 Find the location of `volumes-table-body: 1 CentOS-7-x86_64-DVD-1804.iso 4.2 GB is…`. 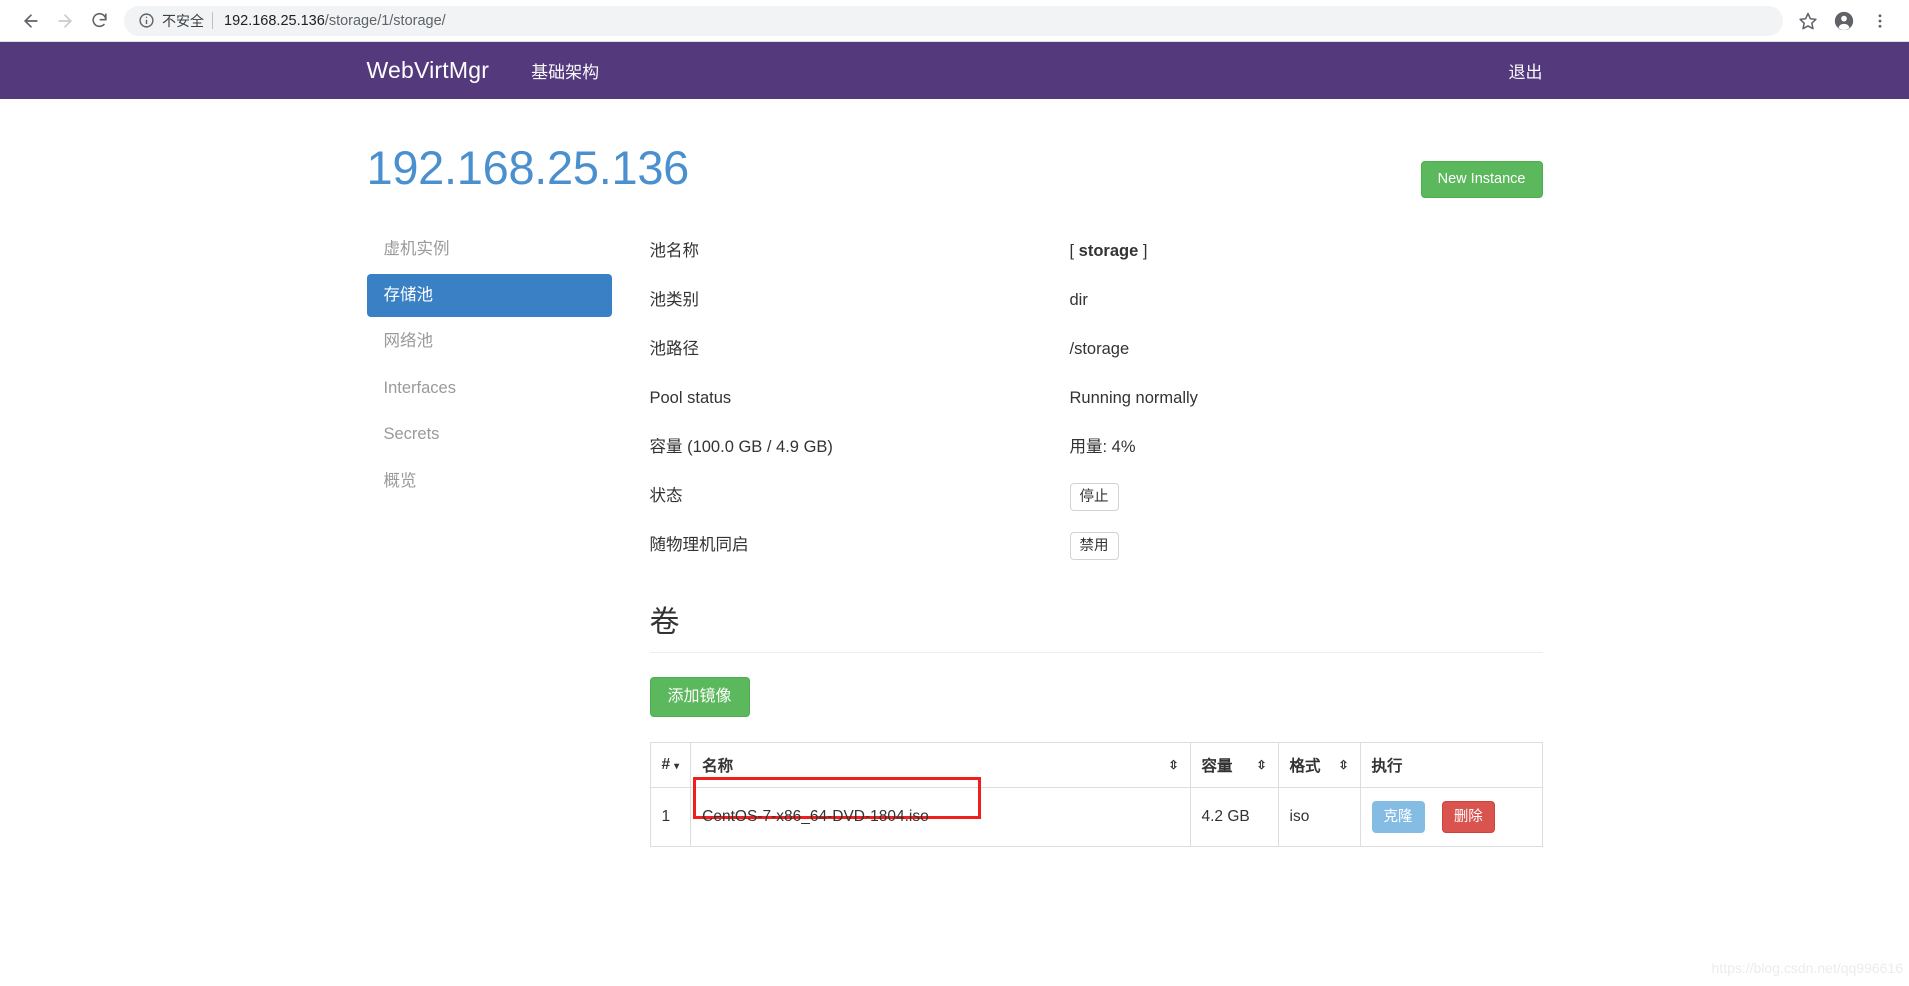

volumes-table-body: 1 CentOS-7-x86_64-DVD-1804.iso 4.2 GB is… is located at coordinates (1096, 811).